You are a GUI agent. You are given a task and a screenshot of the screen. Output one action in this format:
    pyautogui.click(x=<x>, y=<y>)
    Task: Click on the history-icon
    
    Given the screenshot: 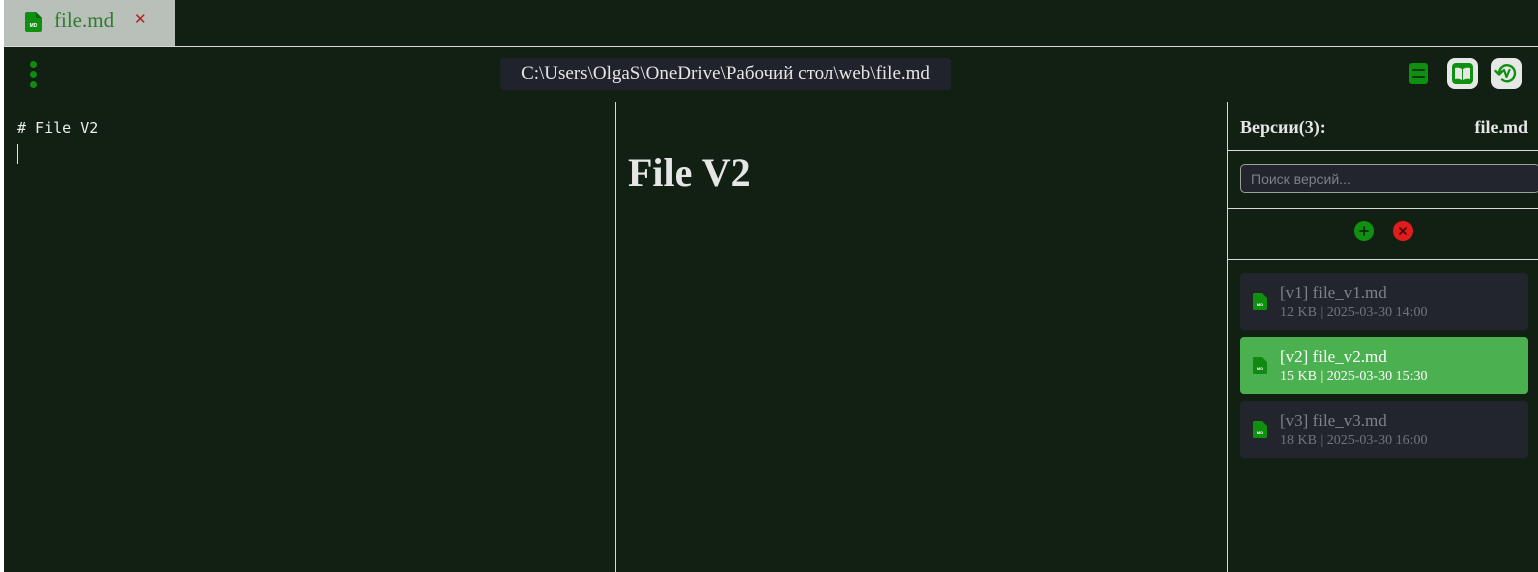 What is the action you would take?
    pyautogui.click(x=1505, y=73)
    